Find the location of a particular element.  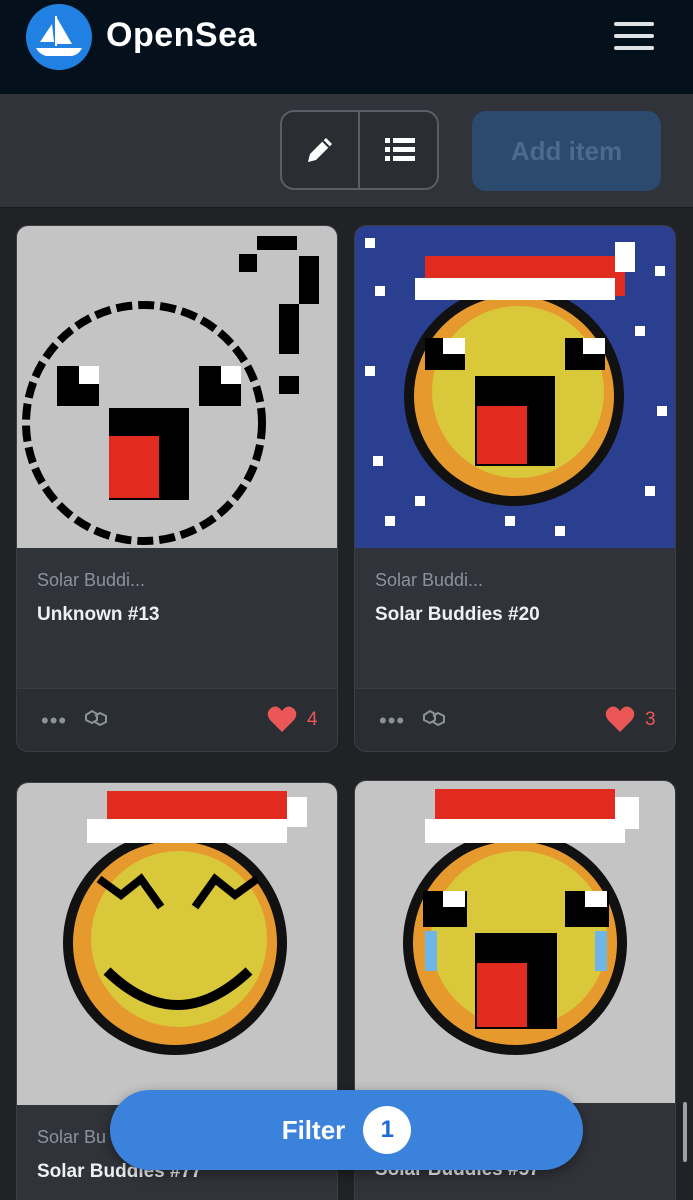

opensea-boat-icon is located at coordinates (59, 36).